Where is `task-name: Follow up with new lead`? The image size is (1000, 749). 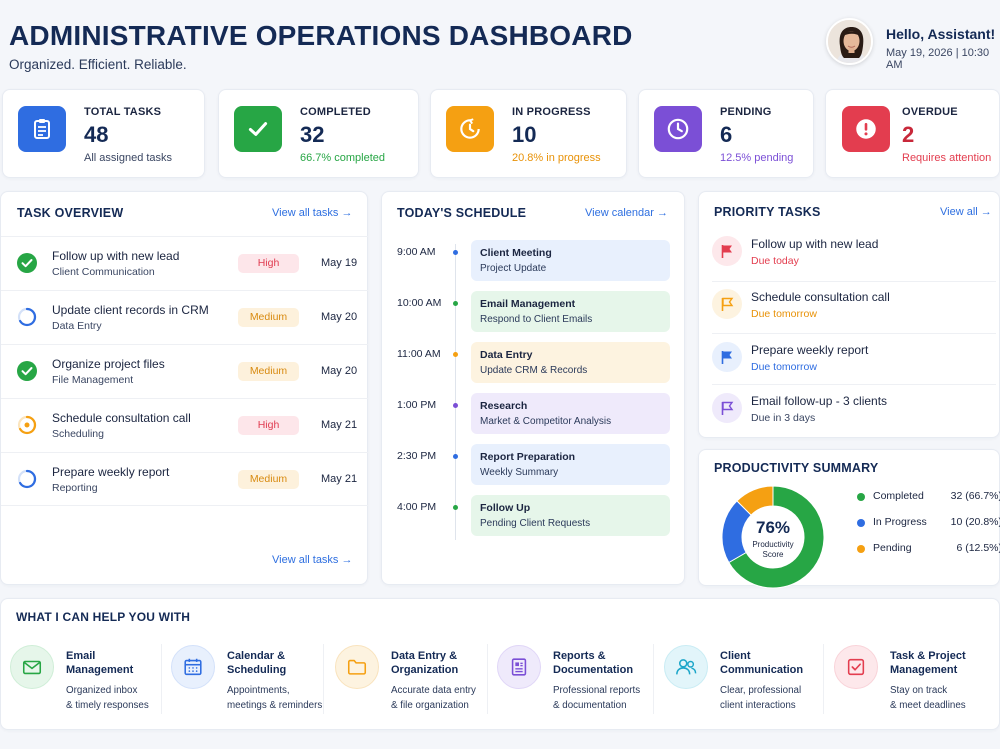 task-name: Follow up with new lead is located at coordinates (116, 256).